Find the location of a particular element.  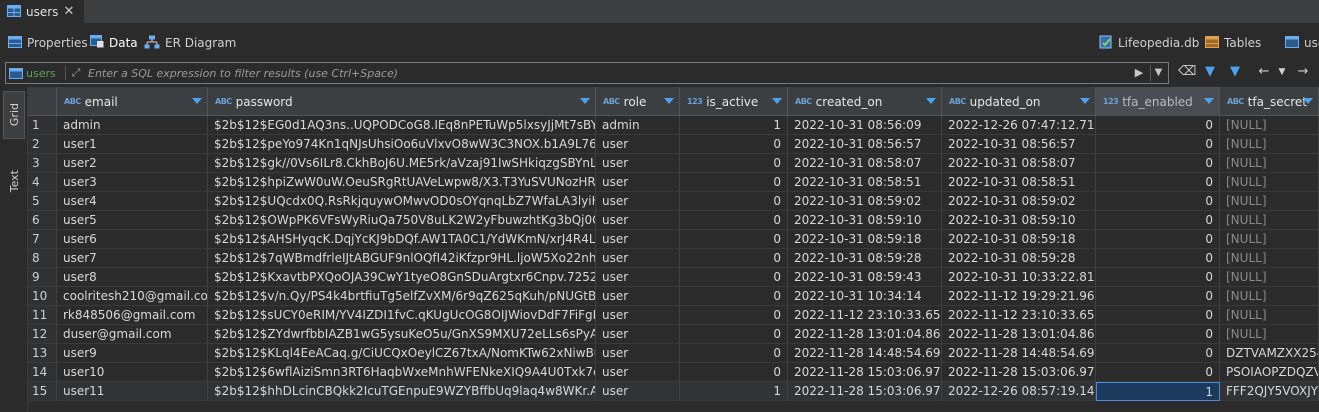

cell-updated-on: 2022-11-12 23:10:33.659880 is located at coordinates (1019, 315).